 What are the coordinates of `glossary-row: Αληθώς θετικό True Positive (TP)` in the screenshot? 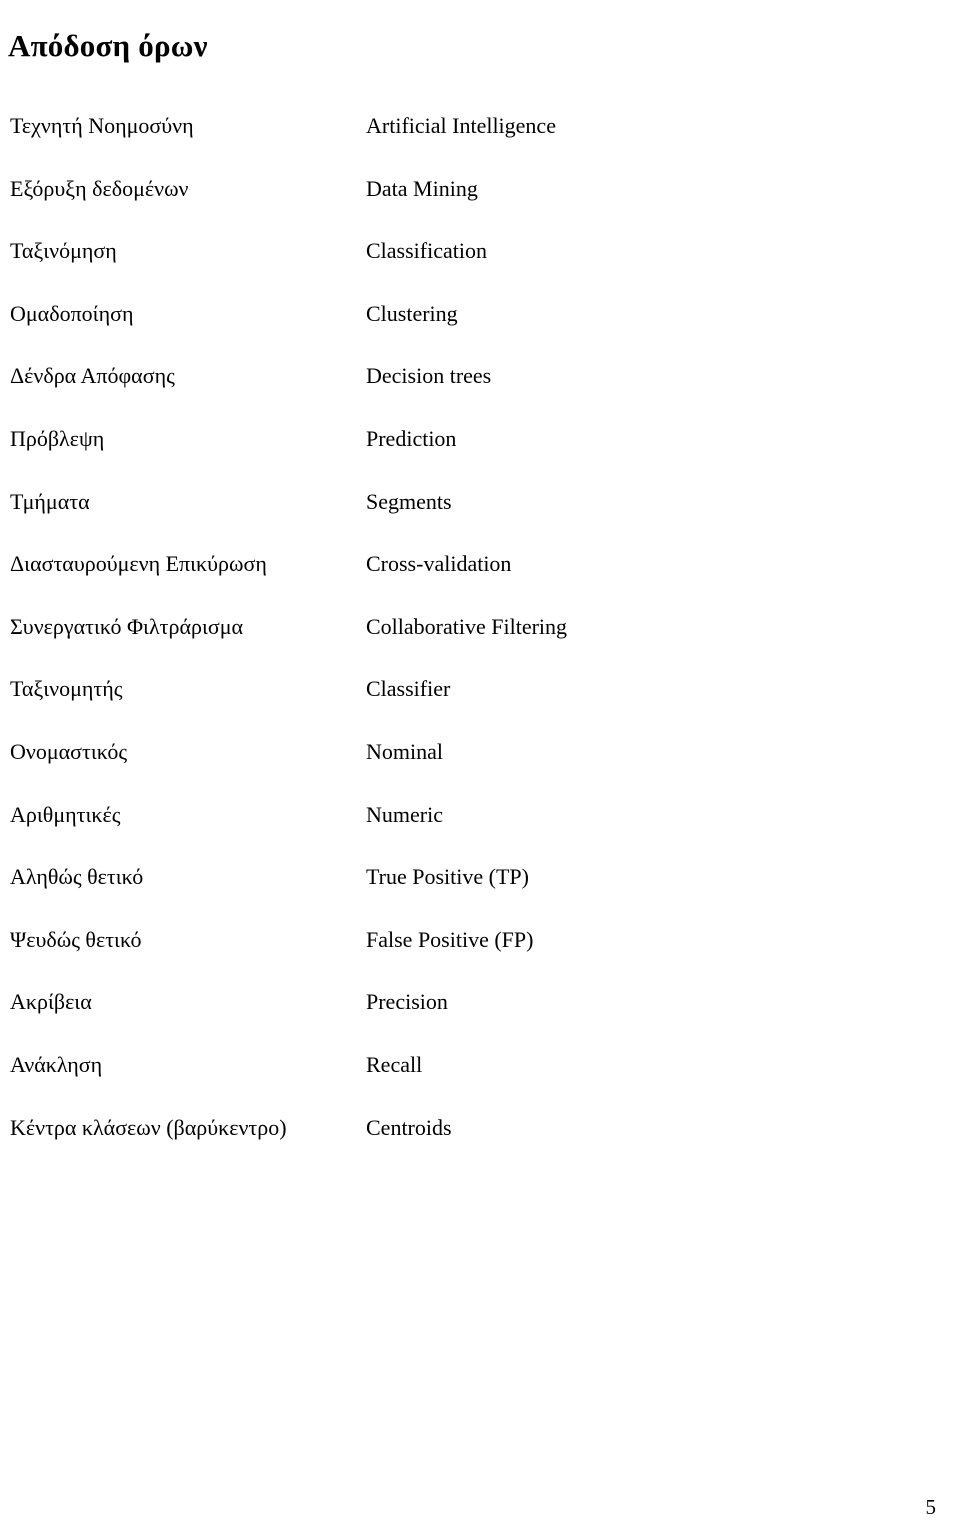 It's located at (480, 877).